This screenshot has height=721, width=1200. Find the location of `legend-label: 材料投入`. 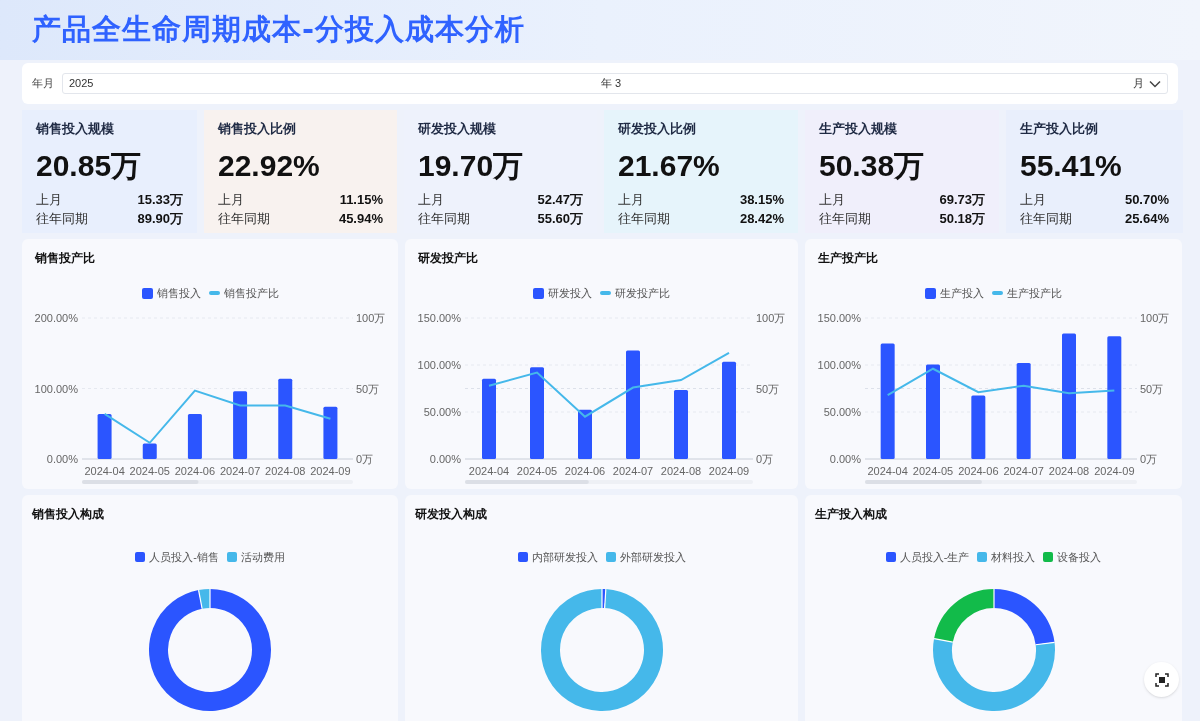

legend-label: 材料投入 is located at coordinates (1013, 557).